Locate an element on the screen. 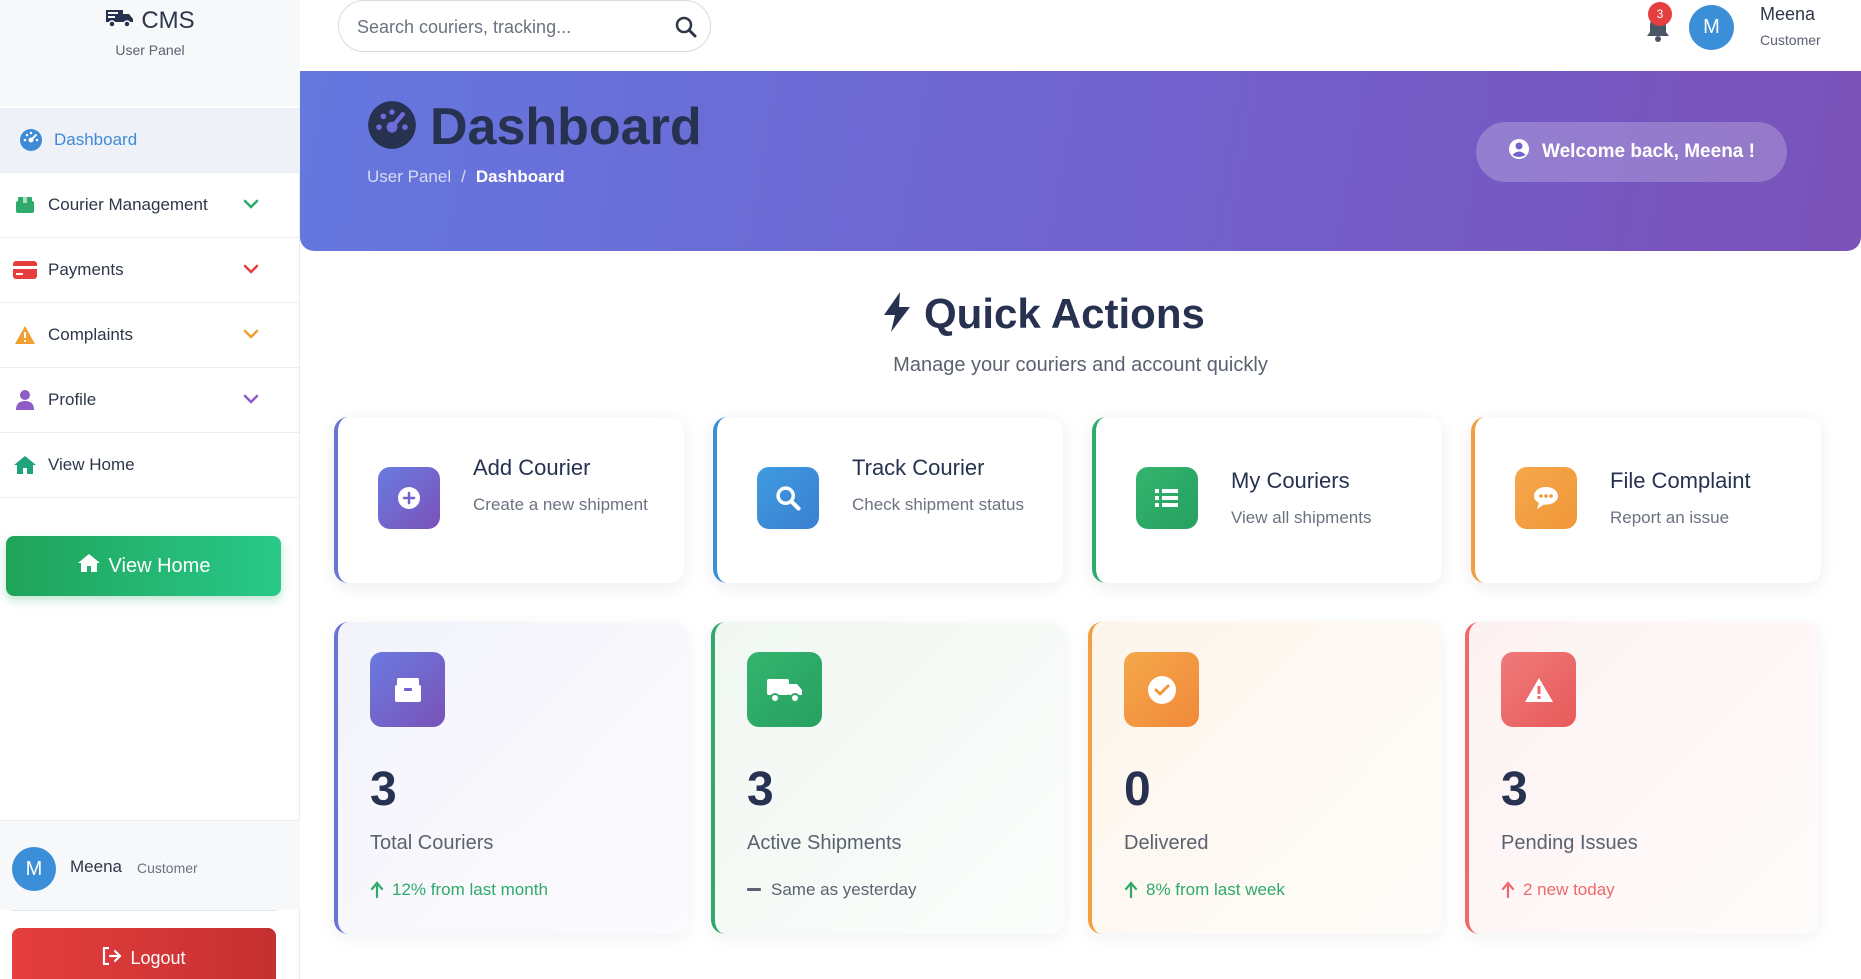 The width and height of the screenshot is (1861, 979). user-icon is located at coordinates (25, 400).